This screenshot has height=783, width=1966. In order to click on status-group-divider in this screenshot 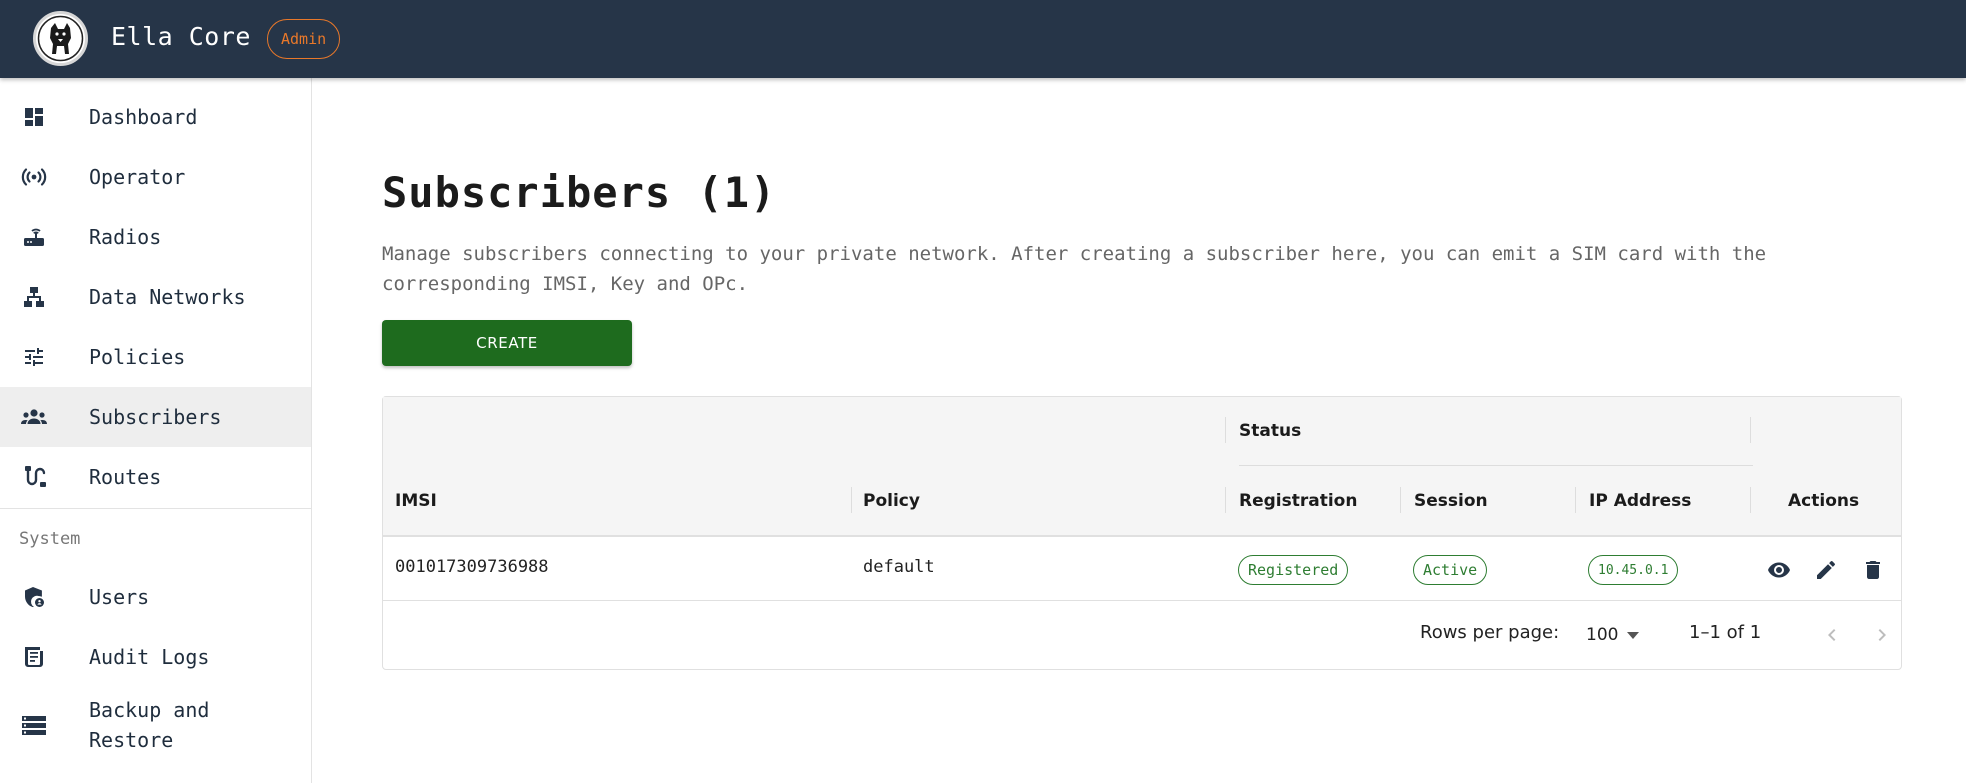, I will do `click(1496, 465)`.